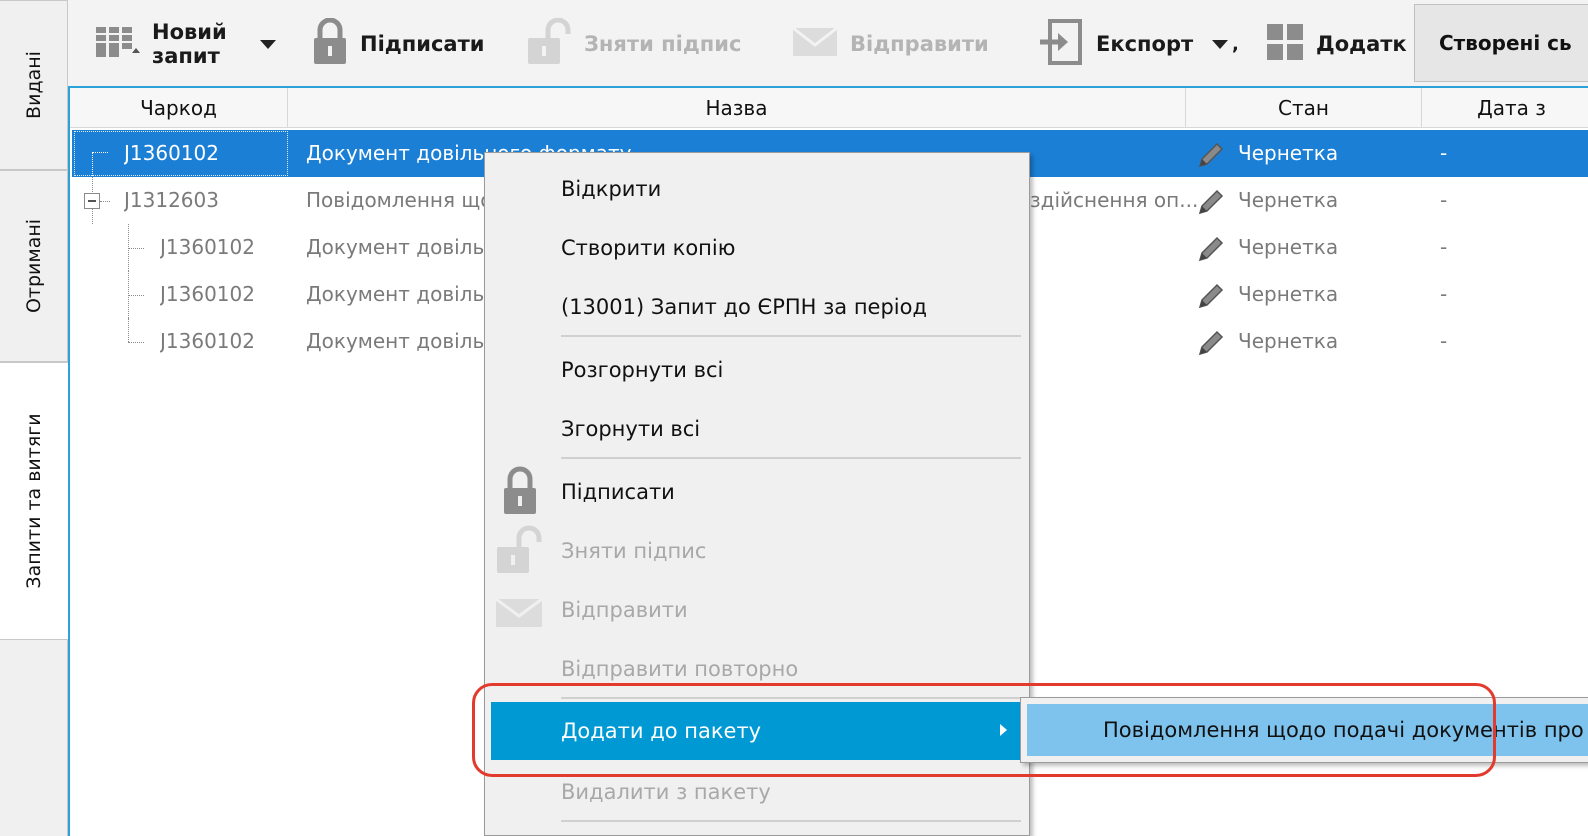 This screenshot has width=1588, height=836. I want to click on collapse-icon, so click(92, 201).